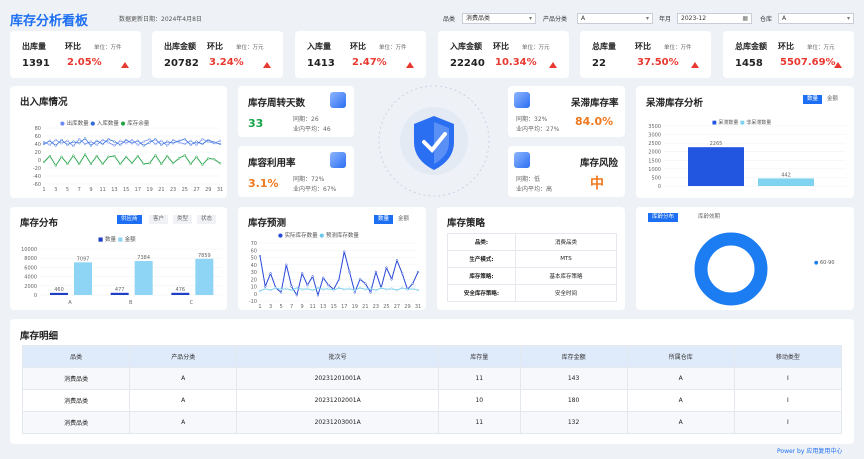 Image resolution: width=864 pixels, height=459 pixels. Describe the element at coordinates (573, 356) in the screenshot. I see `column-header: 库存金额` at that location.